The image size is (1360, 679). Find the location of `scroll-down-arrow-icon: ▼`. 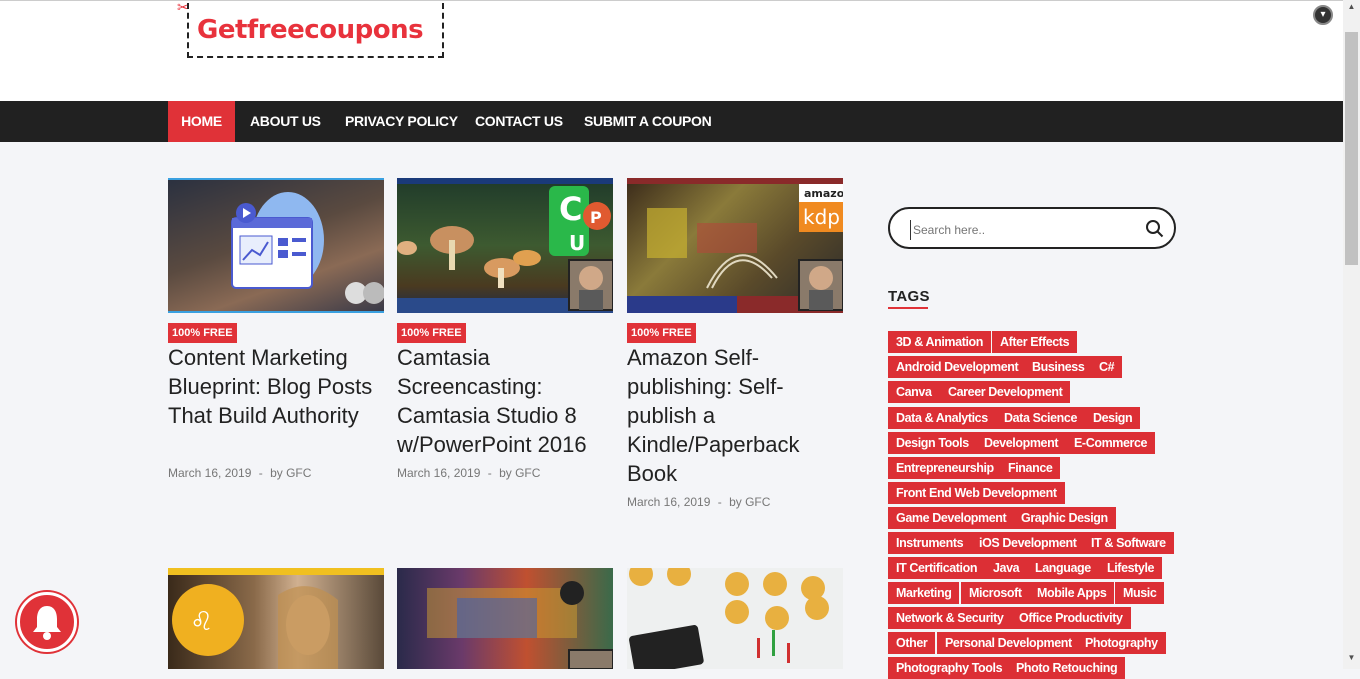

scroll-down-arrow-icon: ▼ is located at coordinates (1351, 661).